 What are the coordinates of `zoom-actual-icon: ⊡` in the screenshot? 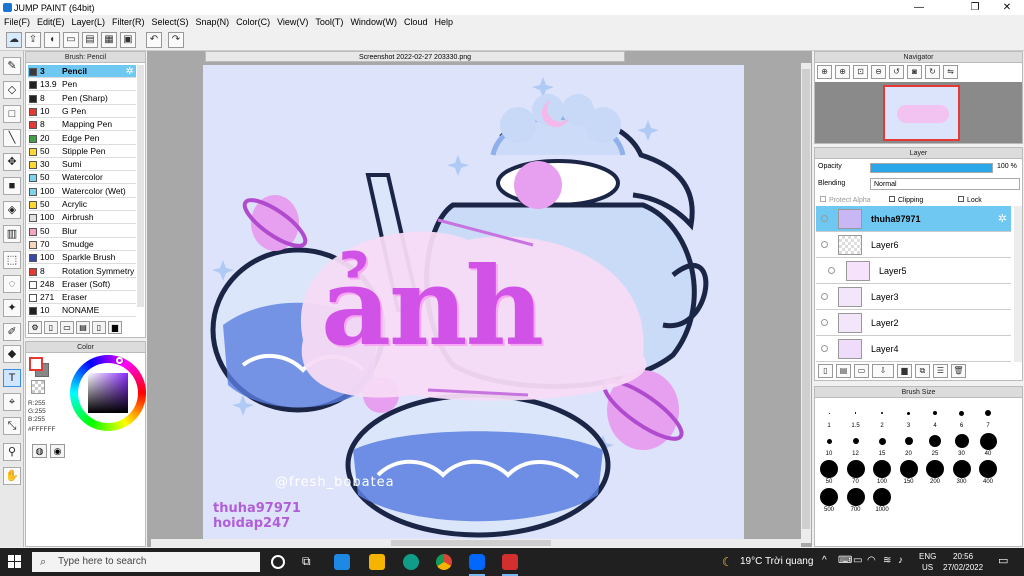 It's located at (860, 72).